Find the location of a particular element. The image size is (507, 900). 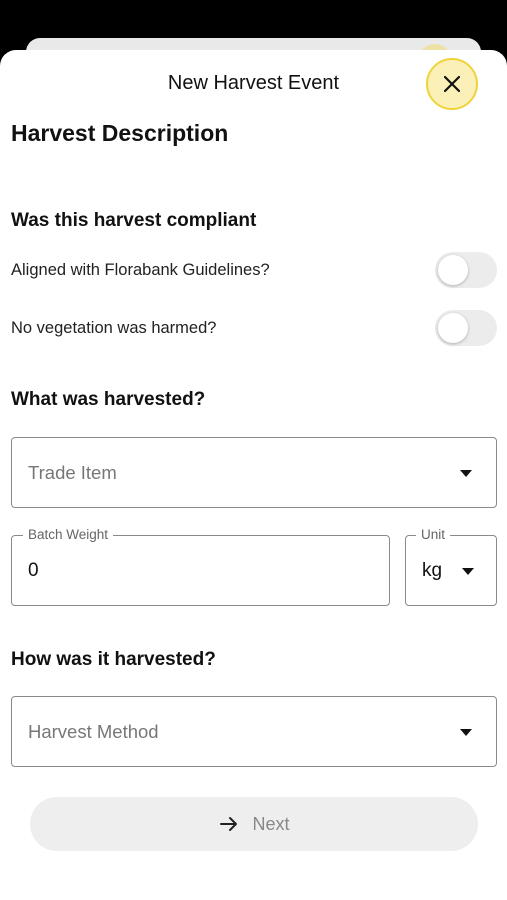

batch-weight-value: 0 is located at coordinates (33, 570).